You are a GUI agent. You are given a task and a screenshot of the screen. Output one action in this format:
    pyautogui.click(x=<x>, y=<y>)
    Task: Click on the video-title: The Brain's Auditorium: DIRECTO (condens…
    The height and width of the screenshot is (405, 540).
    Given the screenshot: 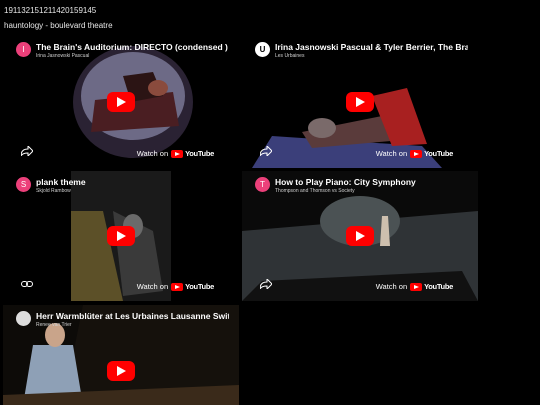 What is the action you would take?
    pyautogui.click(x=132, y=47)
    